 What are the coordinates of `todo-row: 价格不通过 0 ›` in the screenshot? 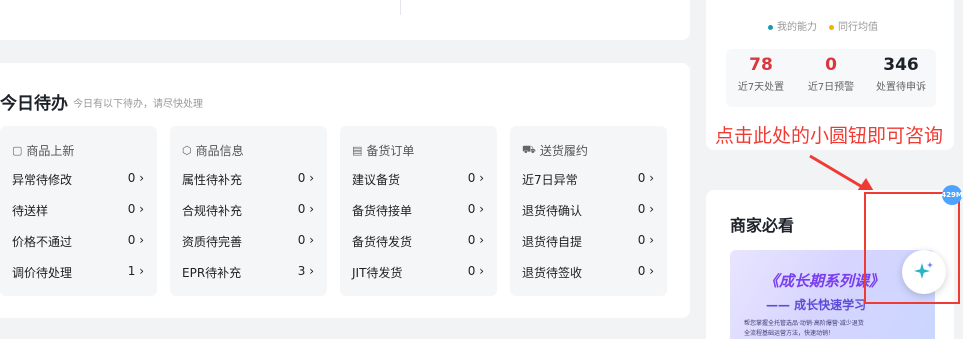 It's located at (78, 241).